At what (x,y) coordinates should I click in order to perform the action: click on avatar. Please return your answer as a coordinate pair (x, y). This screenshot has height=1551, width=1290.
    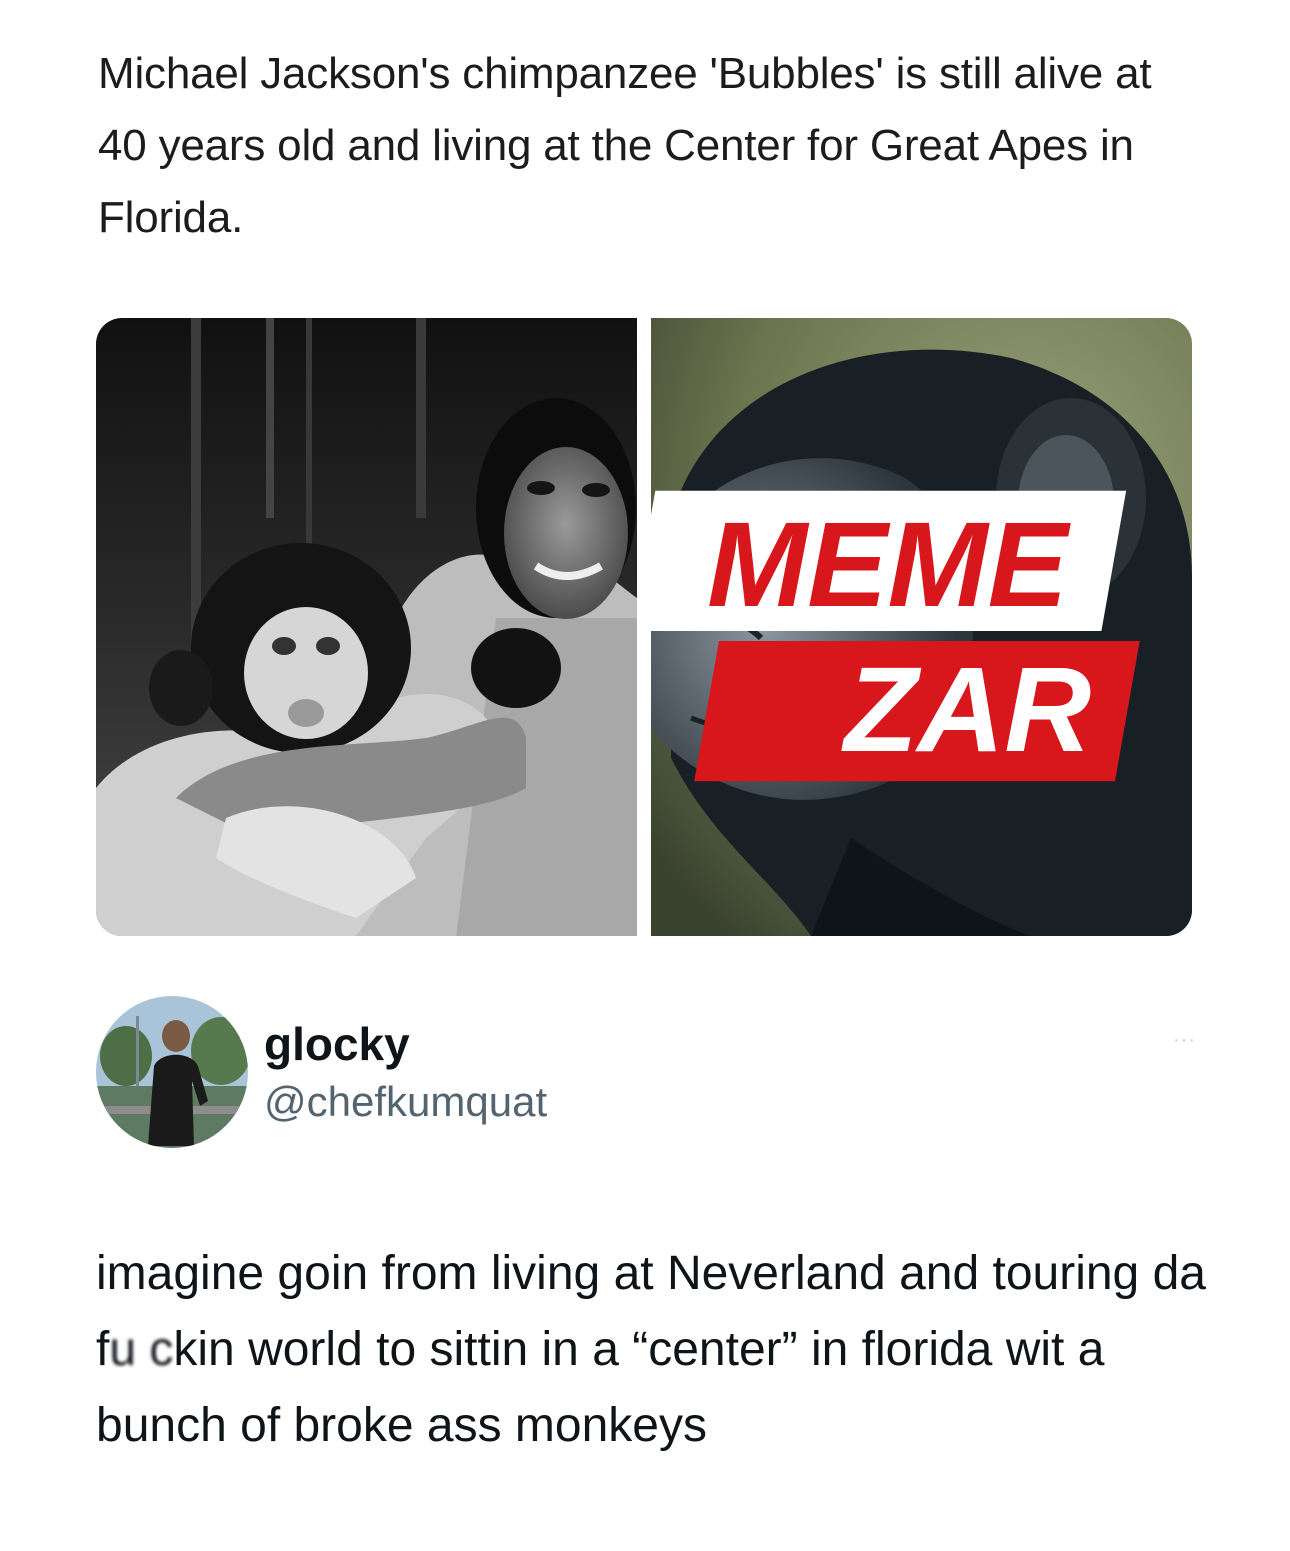
    Looking at the image, I should click on (172, 1072).